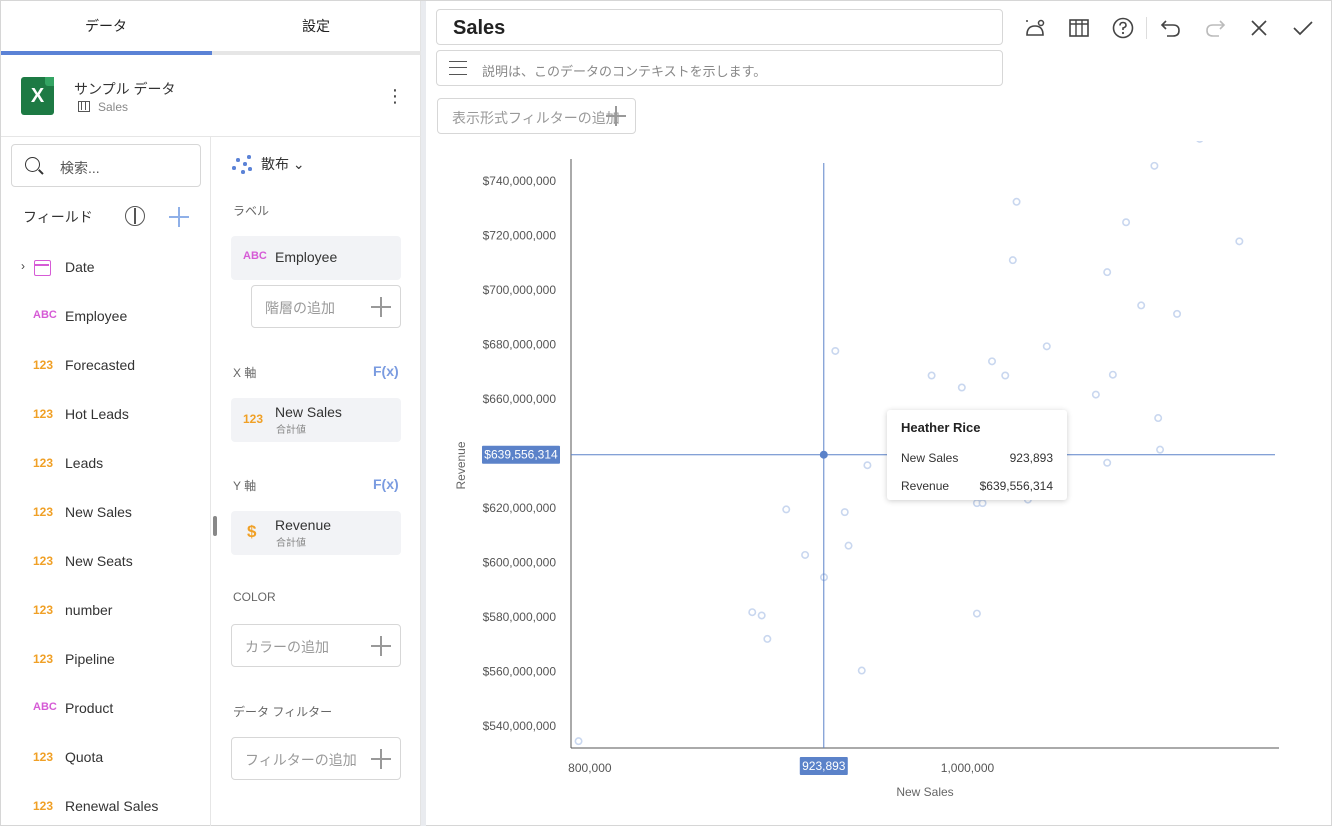 Image resolution: width=1332 pixels, height=826 pixels. I want to click on add-hierarchy-button: 階層の追加, so click(326, 306).